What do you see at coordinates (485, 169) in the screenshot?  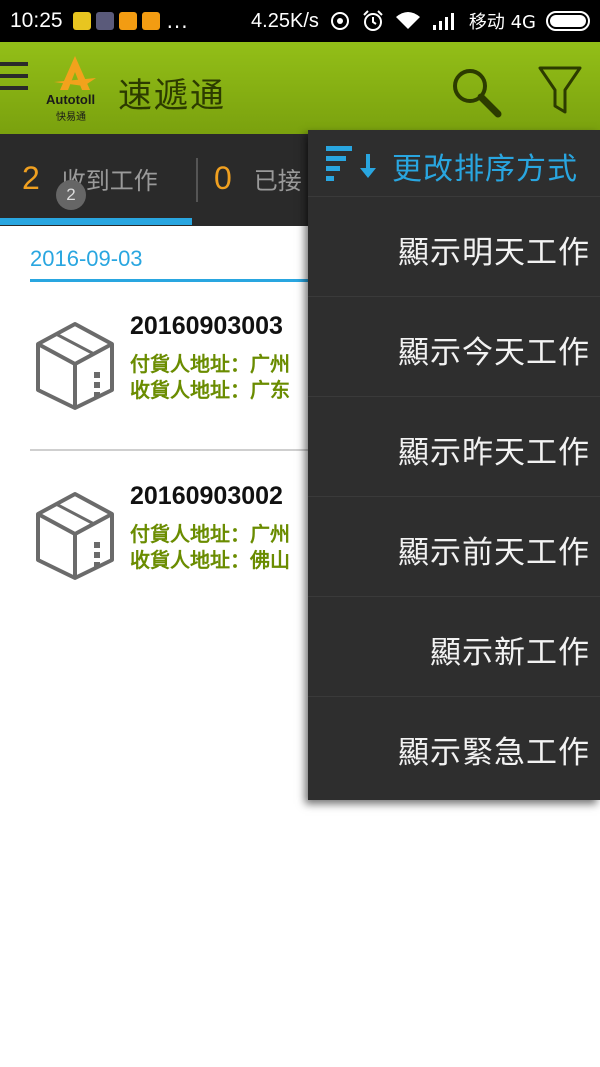 I see `sort-menu-title: 更改排序方式` at bounding box center [485, 169].